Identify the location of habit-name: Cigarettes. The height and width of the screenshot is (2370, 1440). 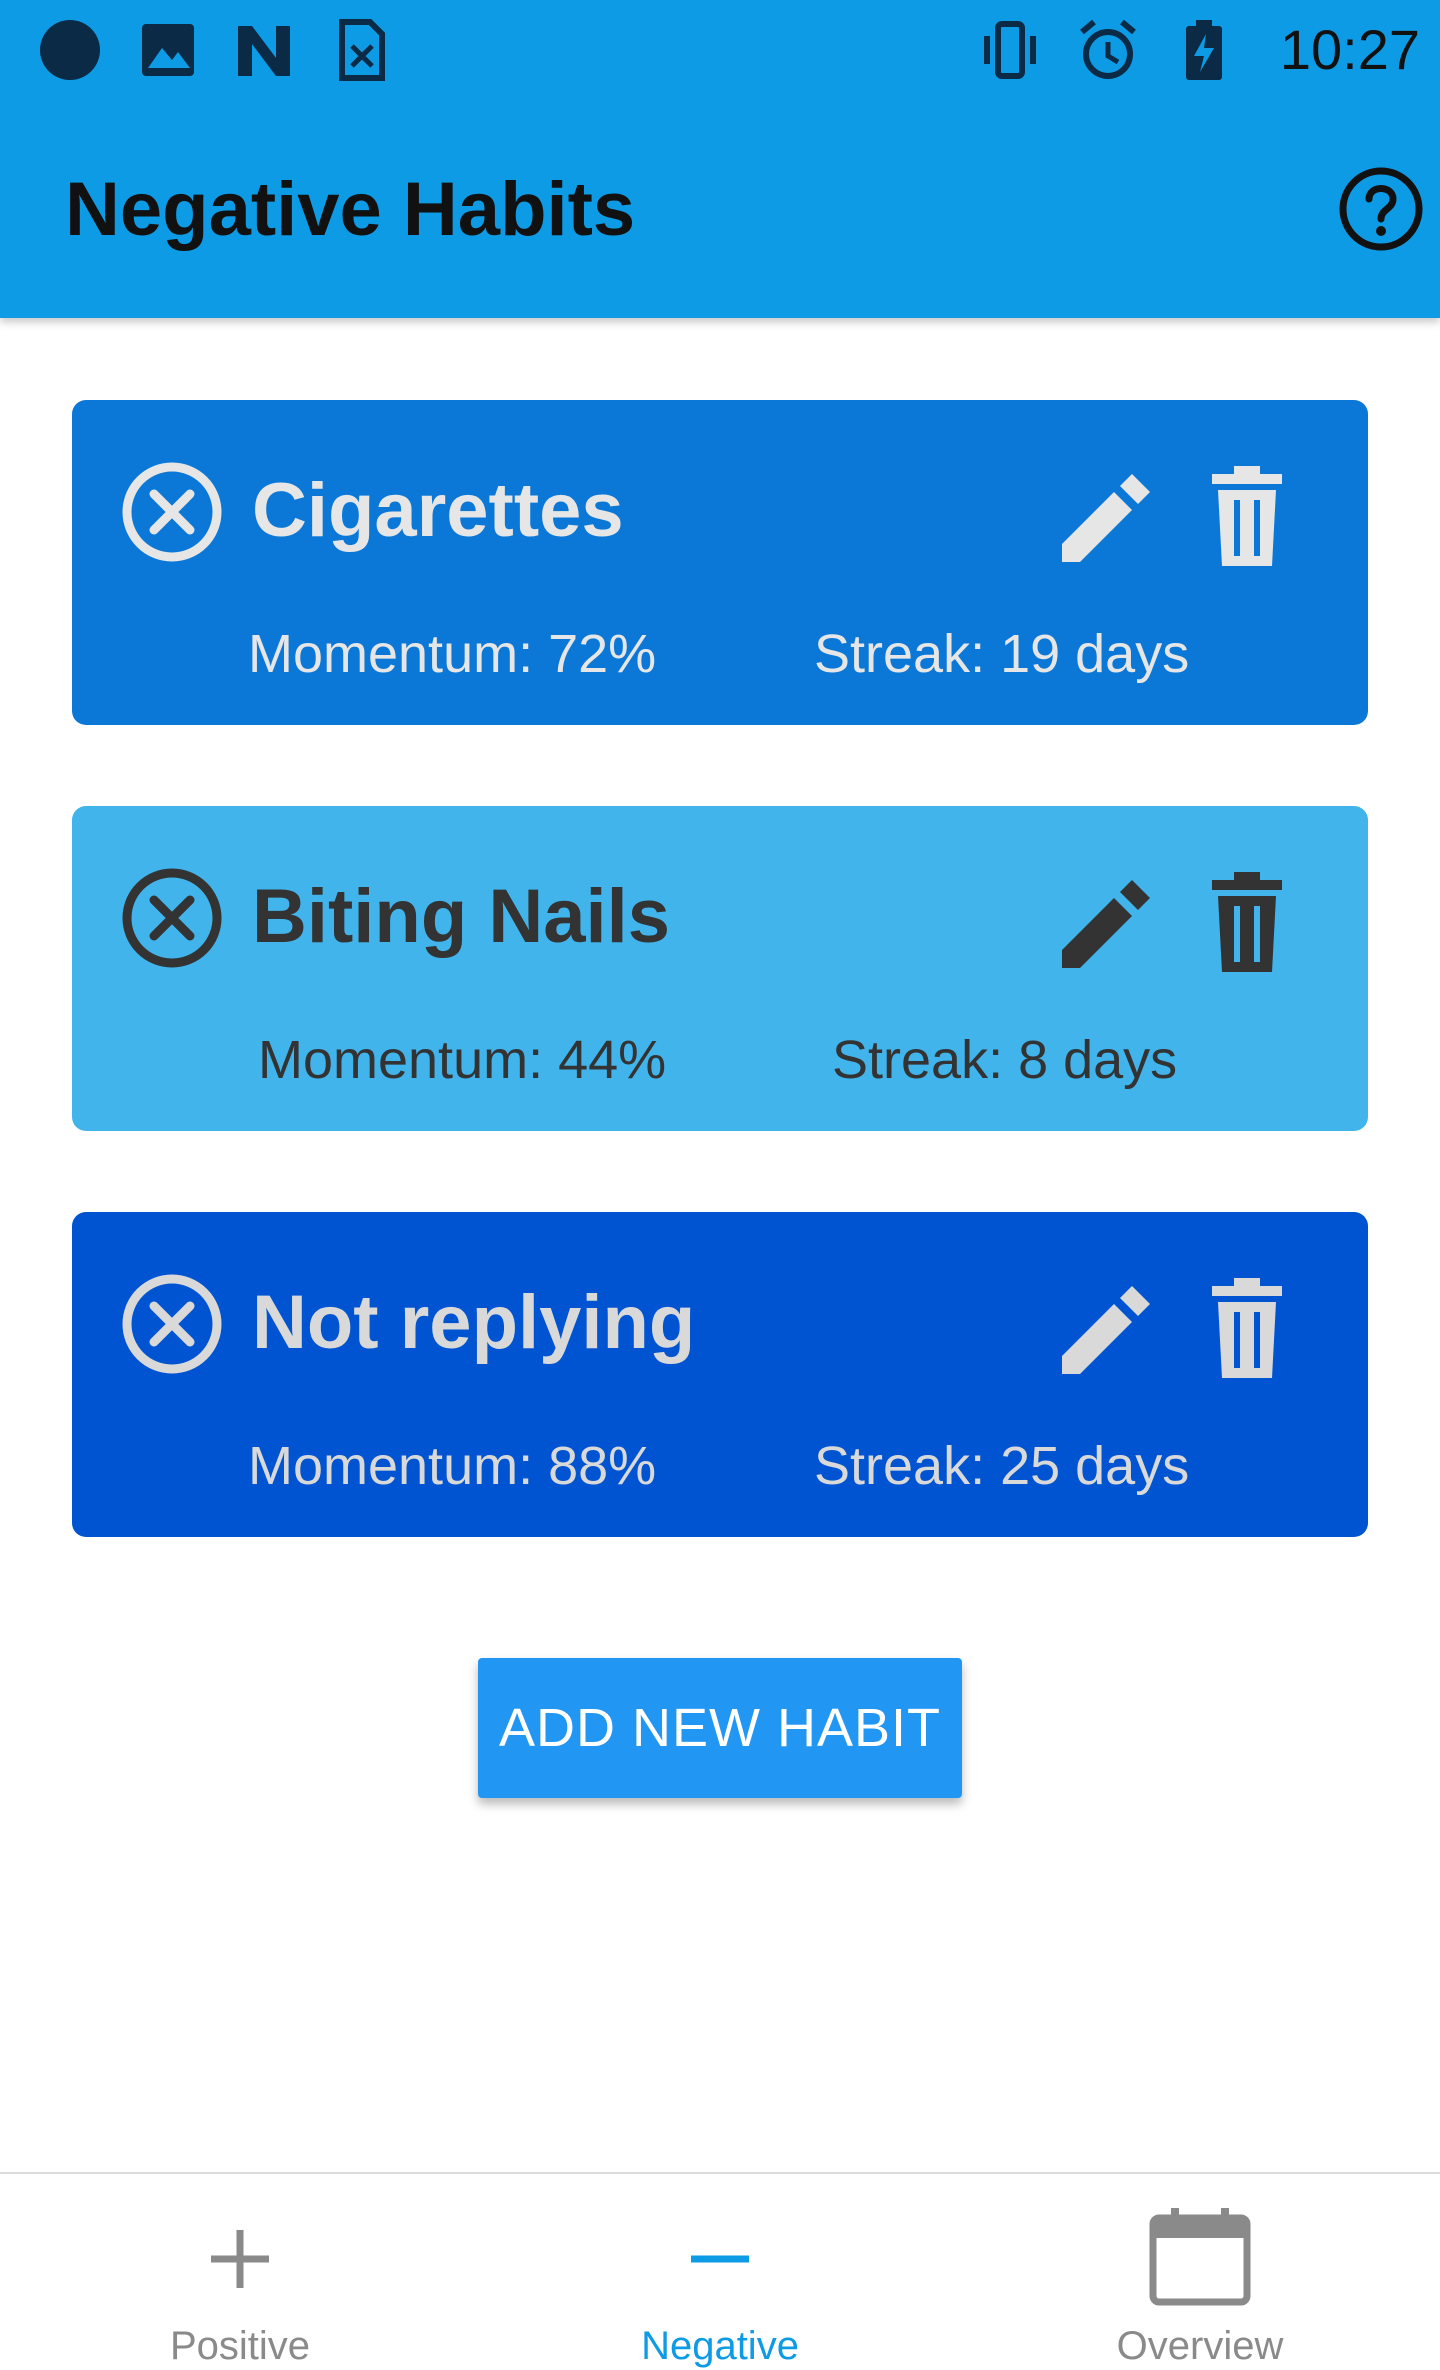
(438, 510).